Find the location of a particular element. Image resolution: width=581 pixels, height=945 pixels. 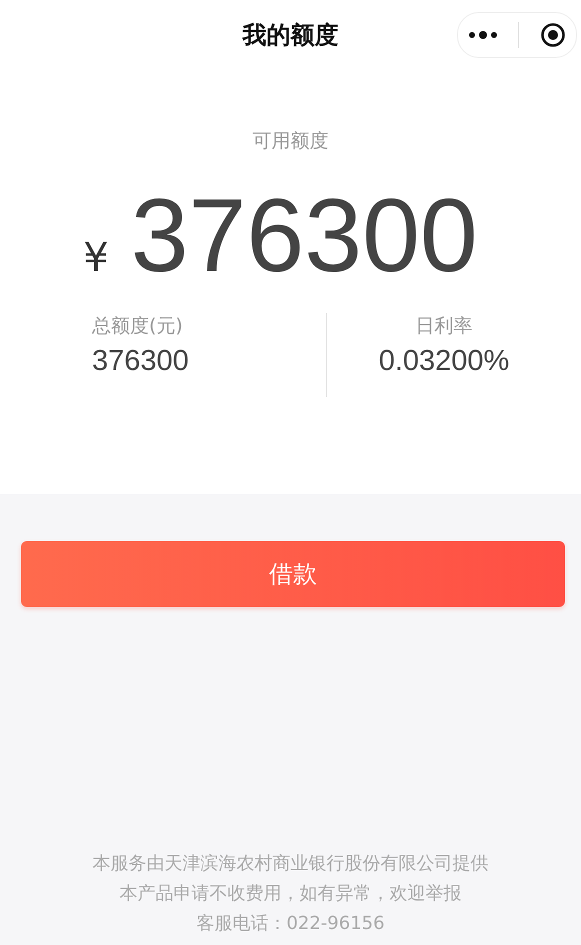

currency-symbol: ¥ is located at coordinates (96, 258).